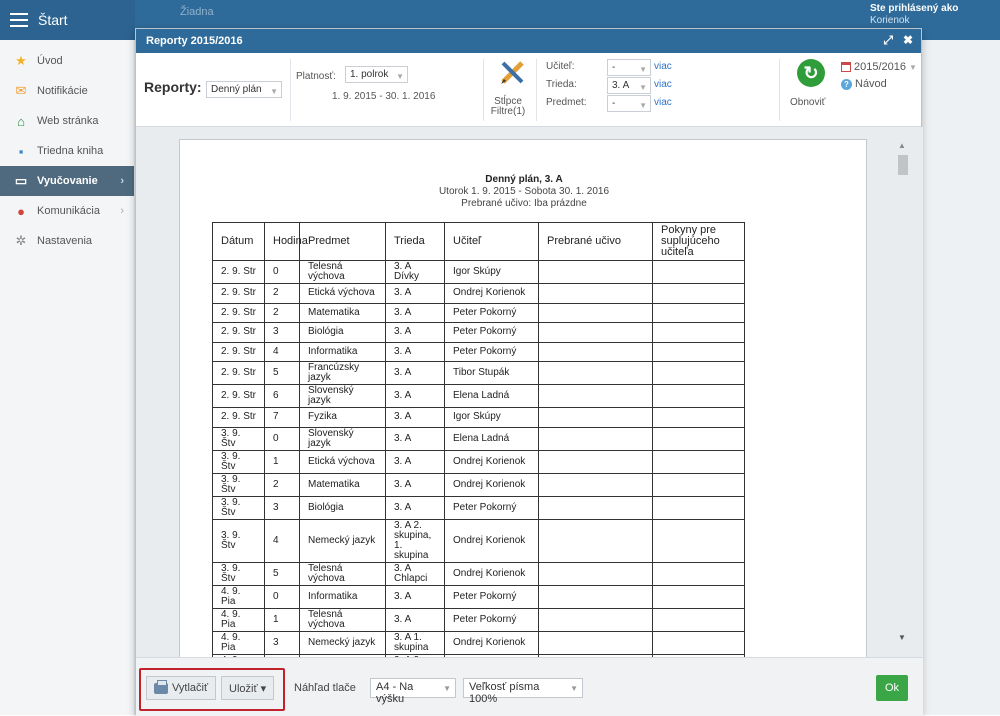  I want to click on school-year-select: 2015/2016 ▼, so click(879, 67).